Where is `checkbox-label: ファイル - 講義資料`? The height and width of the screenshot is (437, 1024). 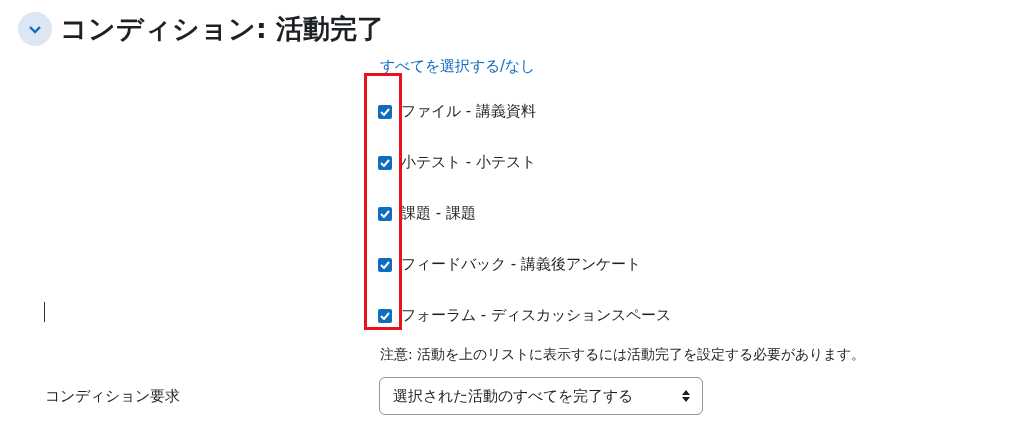
checkbox-label: ファイル - 講義資料 is located at coordinates (468, 111).